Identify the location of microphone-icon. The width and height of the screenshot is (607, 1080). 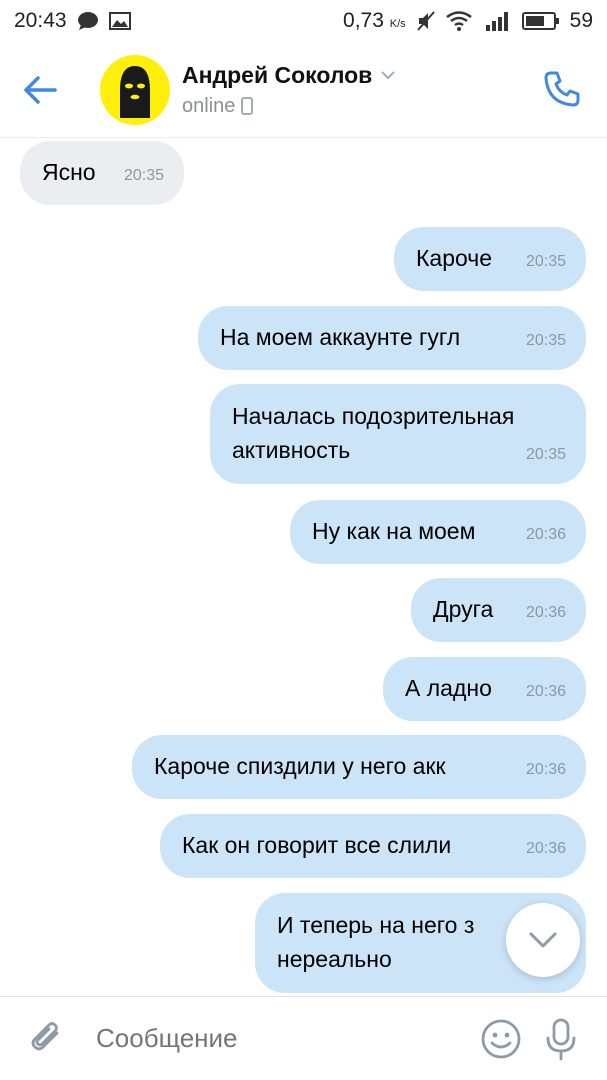
(561, 1039).